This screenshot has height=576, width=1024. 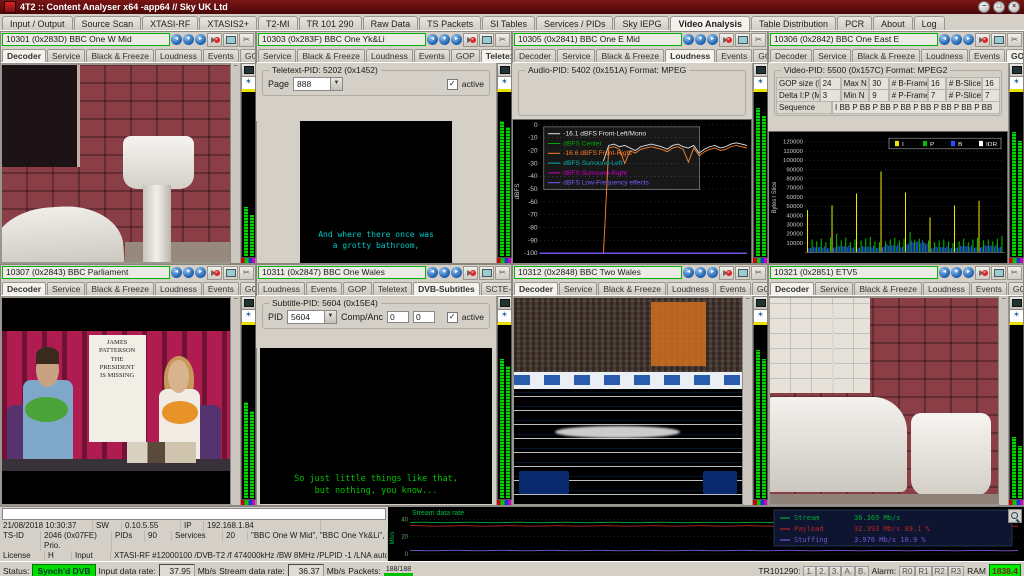 I want to click on magnifier-icon, so click(x=1015, y=516).